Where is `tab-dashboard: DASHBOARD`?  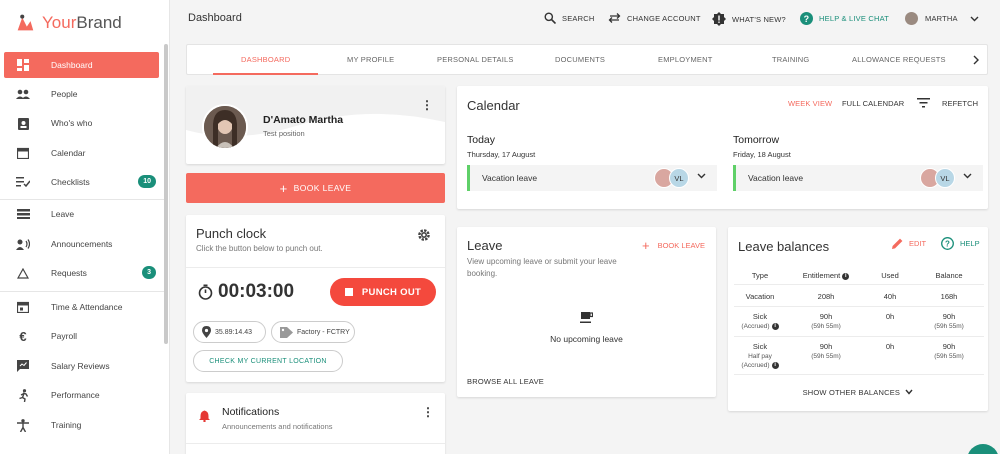 tab-dashboard: DASHBOARD is located at coordinates (265, 59).